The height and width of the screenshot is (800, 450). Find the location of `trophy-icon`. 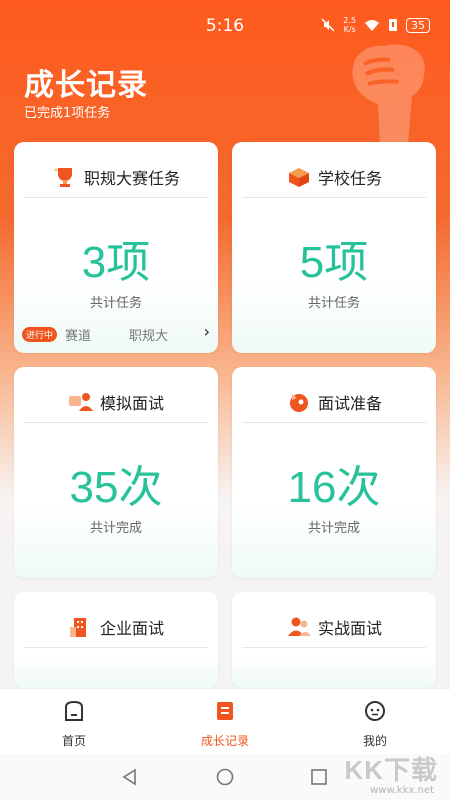

trophy-icon is located at coordinates (62, 176).